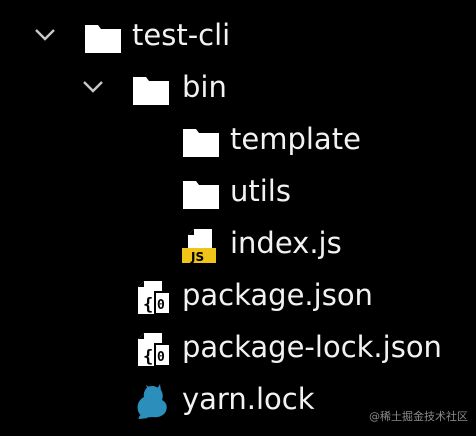  I want to click on tree-item-index-js: JS index.js, so click(238, 245).